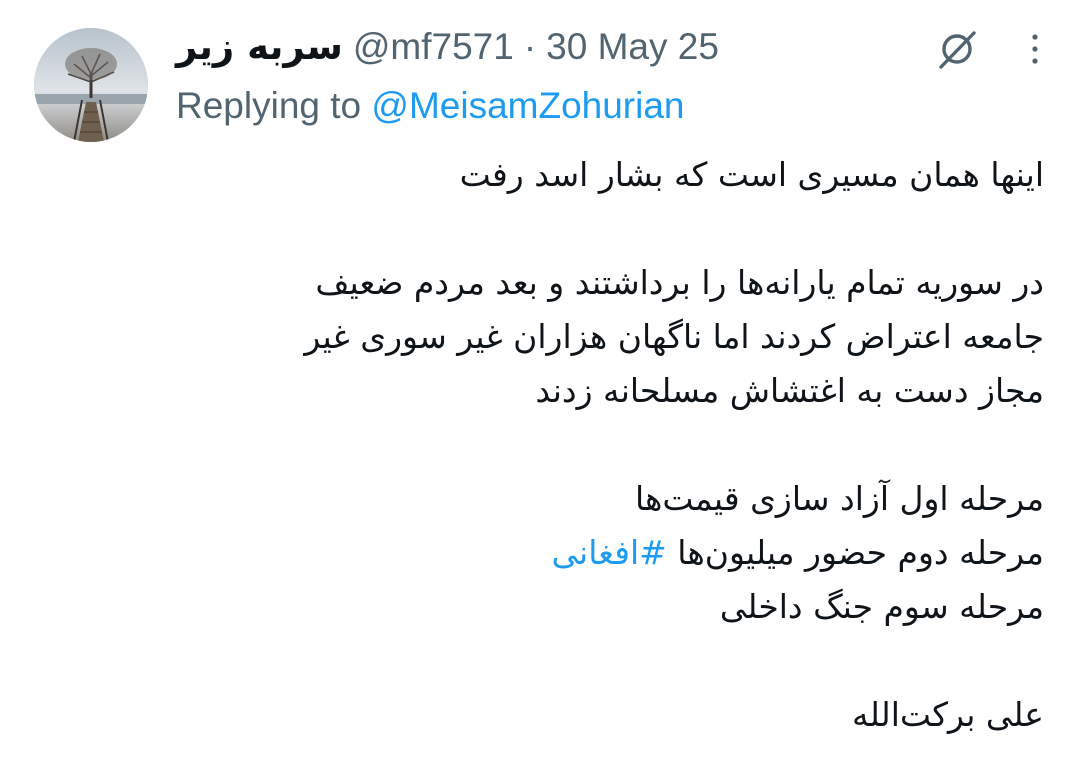 Image resolution: width=1080 pixels, height=772 pixels. What do you see at coordinates (991, 49) in the screenshot?
I see `header-actions` at bounding box center [991, 49].